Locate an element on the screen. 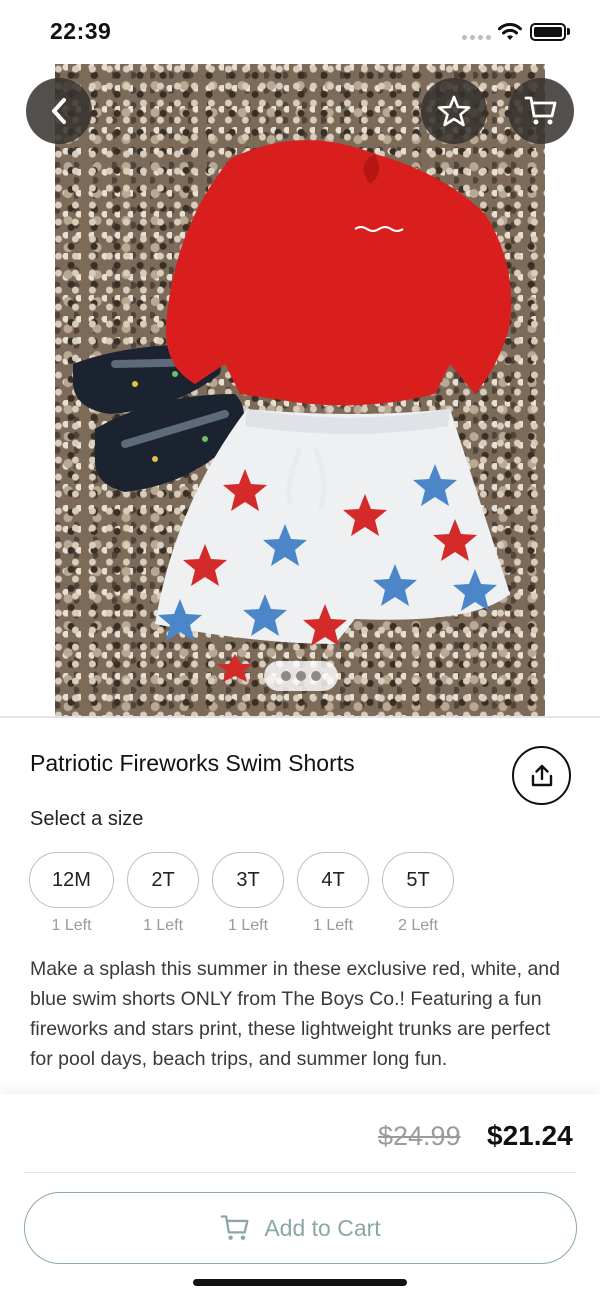 The height and width of the screenshot is (1299, 600). size-option: 12M 1 Left is located at coordinates (71, 893).